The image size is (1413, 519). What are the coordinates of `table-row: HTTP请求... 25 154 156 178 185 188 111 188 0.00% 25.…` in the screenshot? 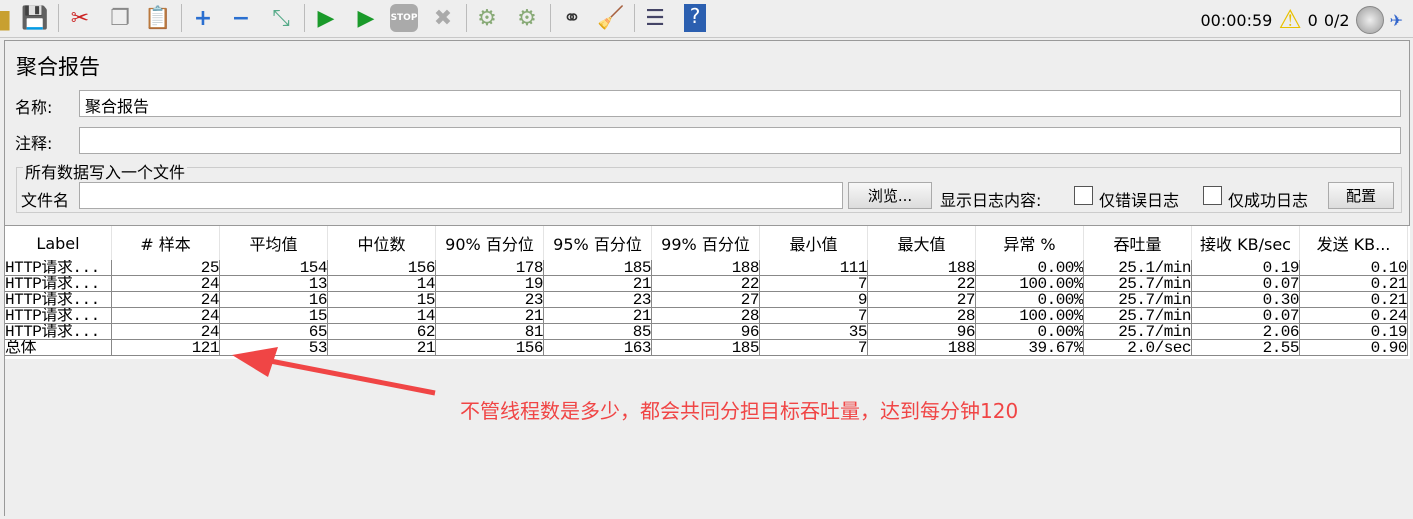 It's located at (706, 268).